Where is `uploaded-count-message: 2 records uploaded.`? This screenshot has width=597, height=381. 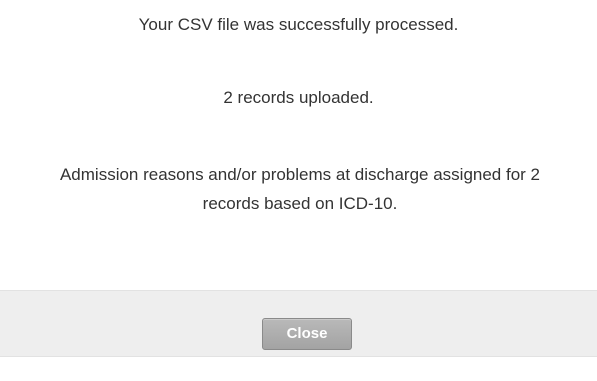
uploaded-count-message: 2 records uploaded. is located at coordinates (298, 97).